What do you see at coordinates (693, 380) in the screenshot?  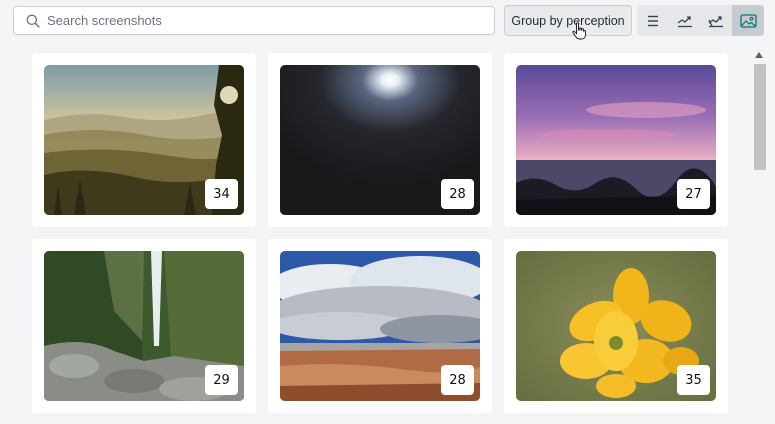 I see `score-badge: 35` at bounding box center [693, 380].